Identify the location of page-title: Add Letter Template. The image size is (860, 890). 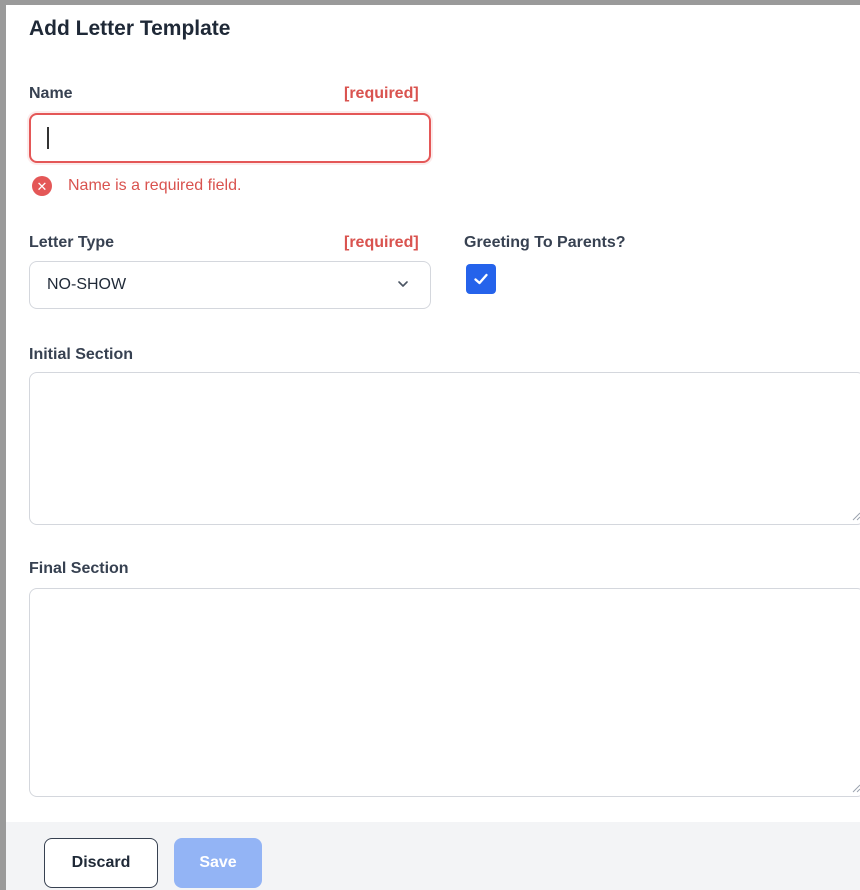
(130, 28).